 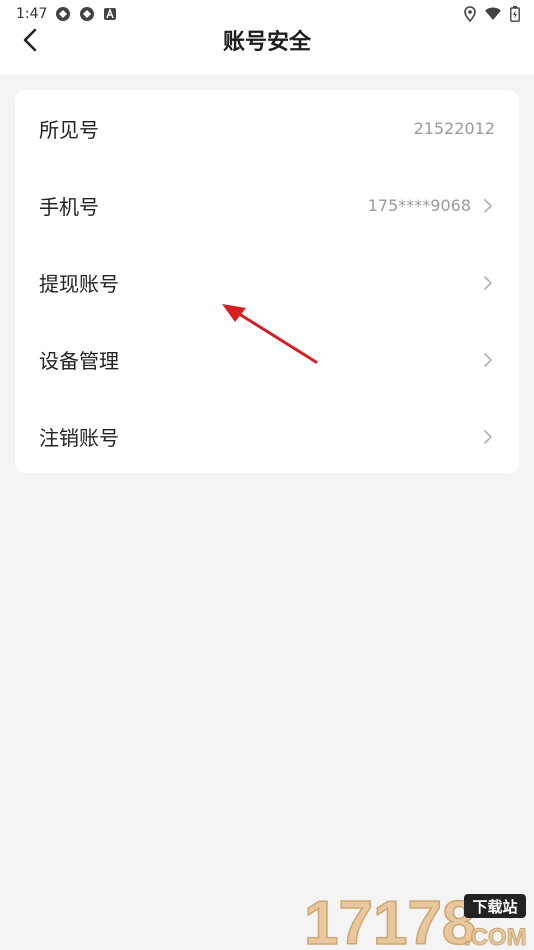 I want to click on wifi-icon, so click(x=493, y=14).